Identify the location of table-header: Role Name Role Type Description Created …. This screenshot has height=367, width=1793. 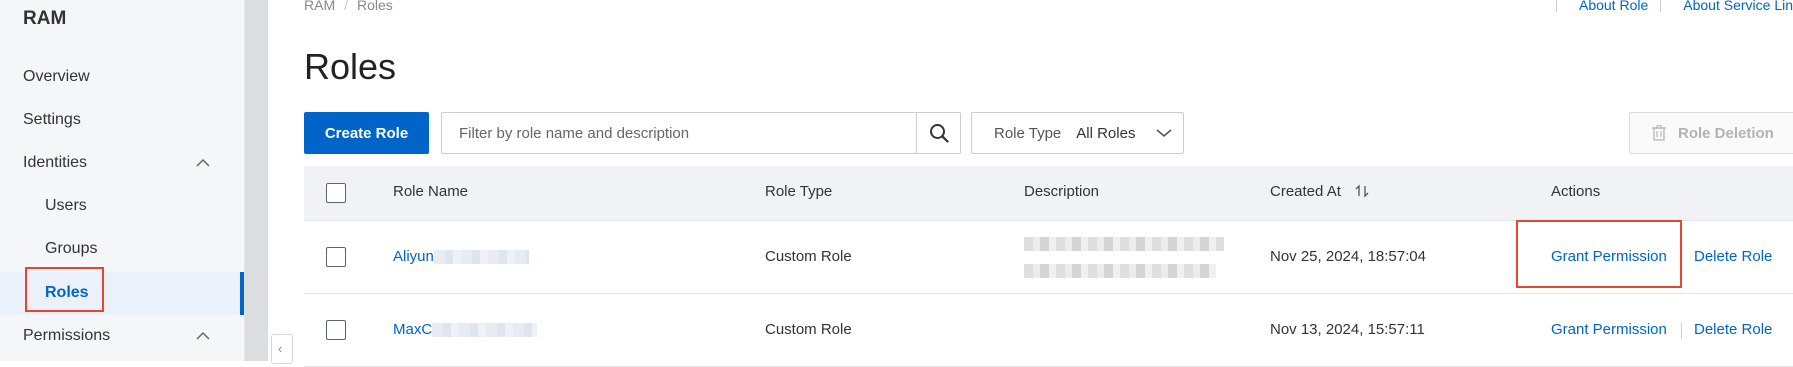
(1048, 193).